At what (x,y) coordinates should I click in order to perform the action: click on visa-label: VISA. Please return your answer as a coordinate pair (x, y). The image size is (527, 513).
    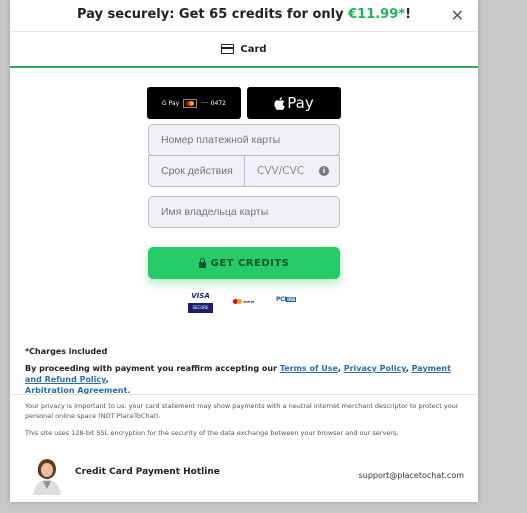
    Looking at the image, I should click on (200, 296).